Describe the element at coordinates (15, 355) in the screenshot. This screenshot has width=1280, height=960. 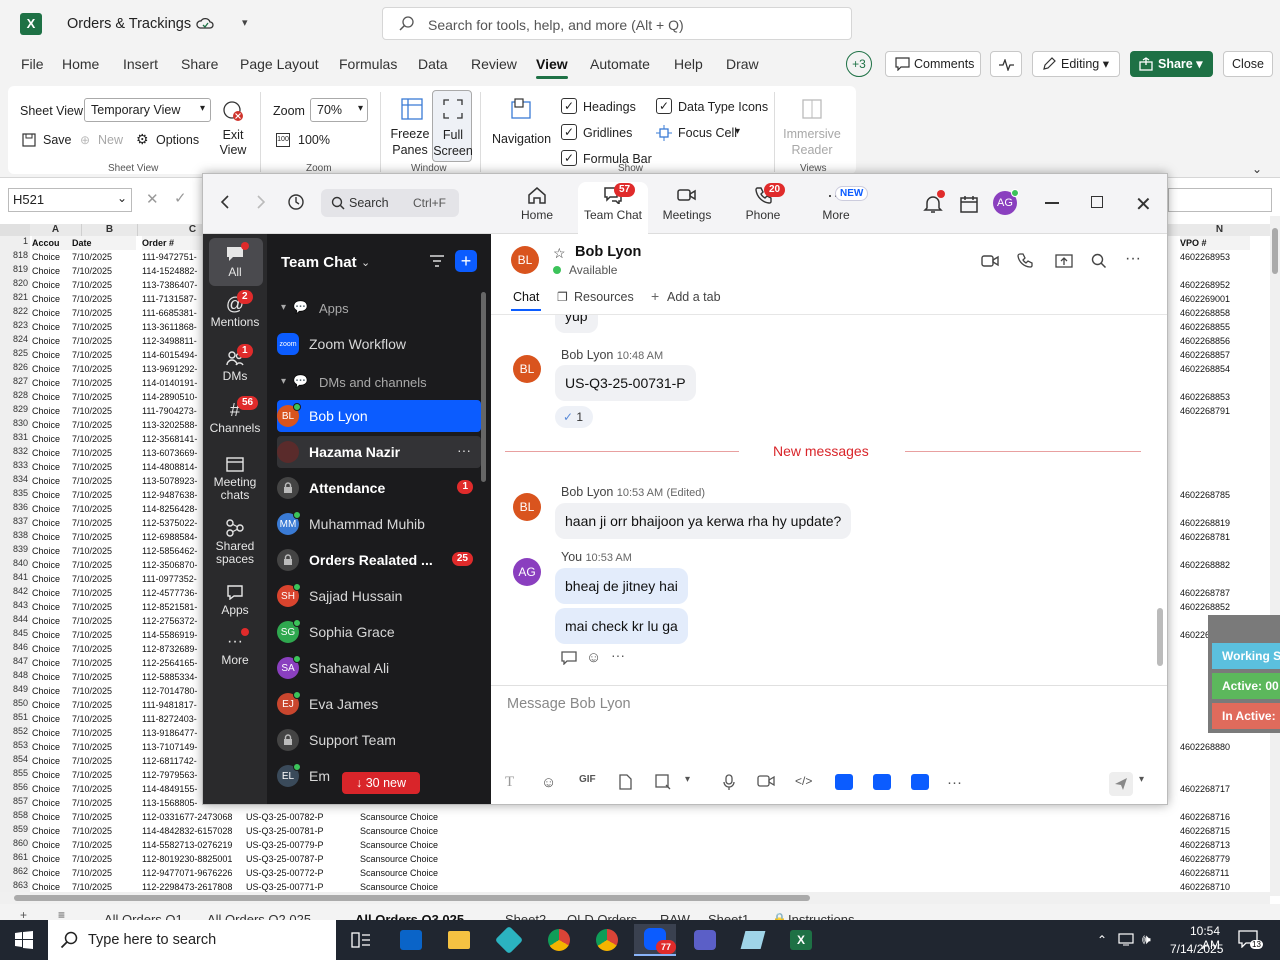
I see `row-header: 825` at that location.